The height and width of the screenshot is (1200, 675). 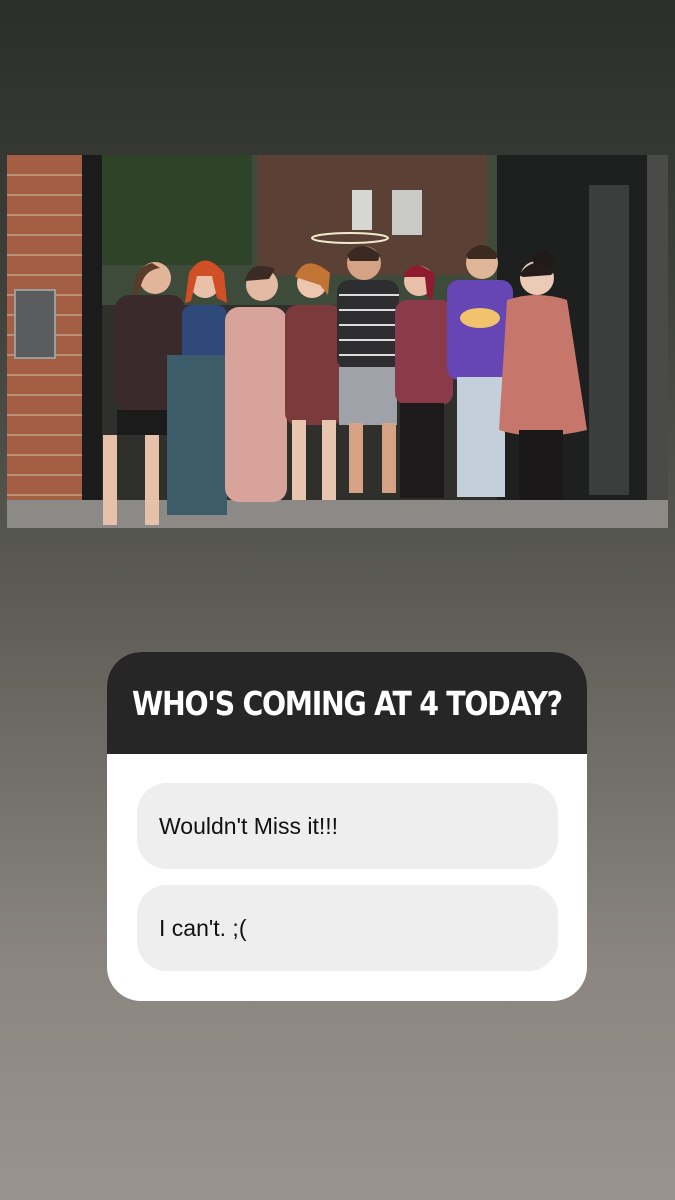 I want to click on poll-option-label: I can't. ;(, so click(x=203, y=927).